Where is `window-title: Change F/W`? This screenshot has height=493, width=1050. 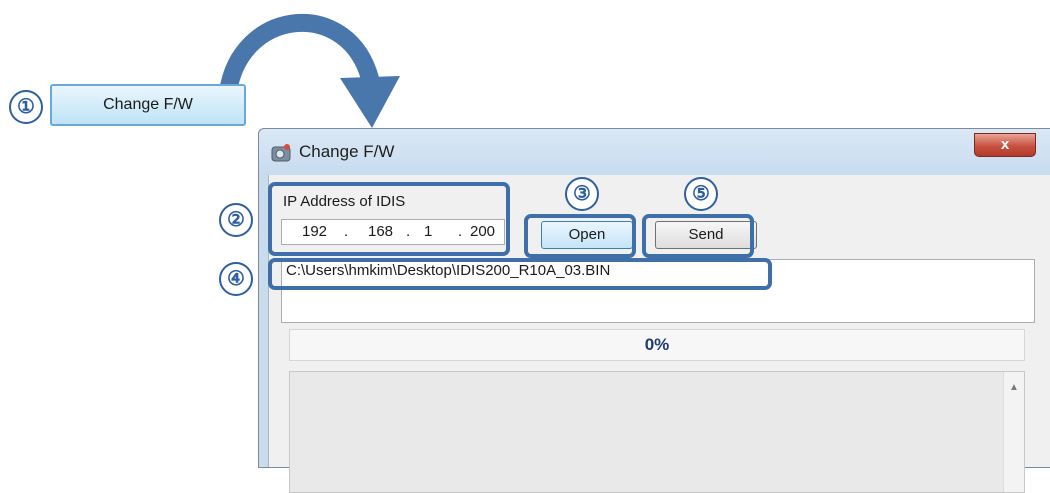 window-title: Change F/W is located at coordinates (347, 151).